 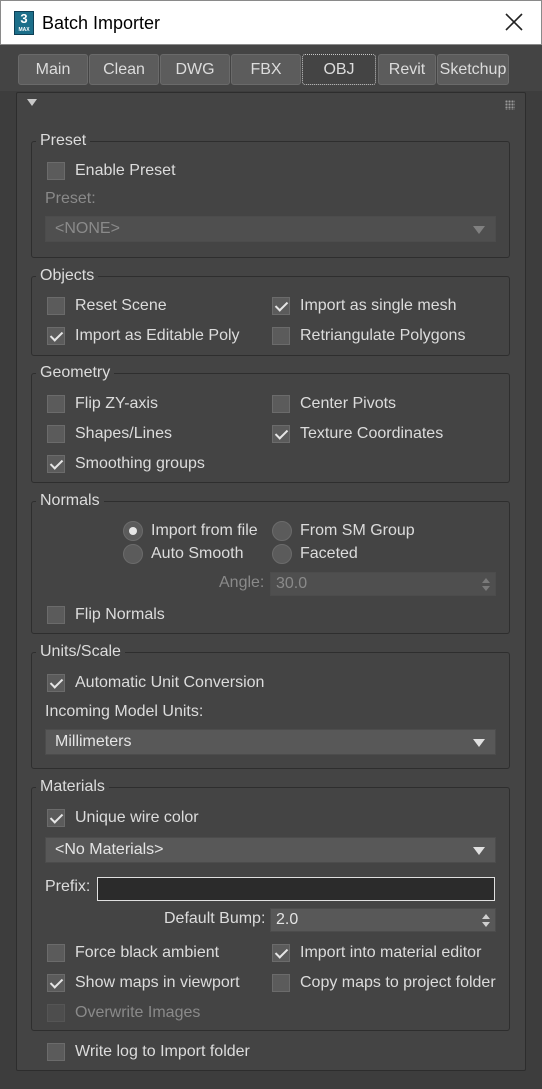 What do you see at coordinates (281, 983) in the screenshot?
I see `copy-maps-box` at bounding box center [281, 983].